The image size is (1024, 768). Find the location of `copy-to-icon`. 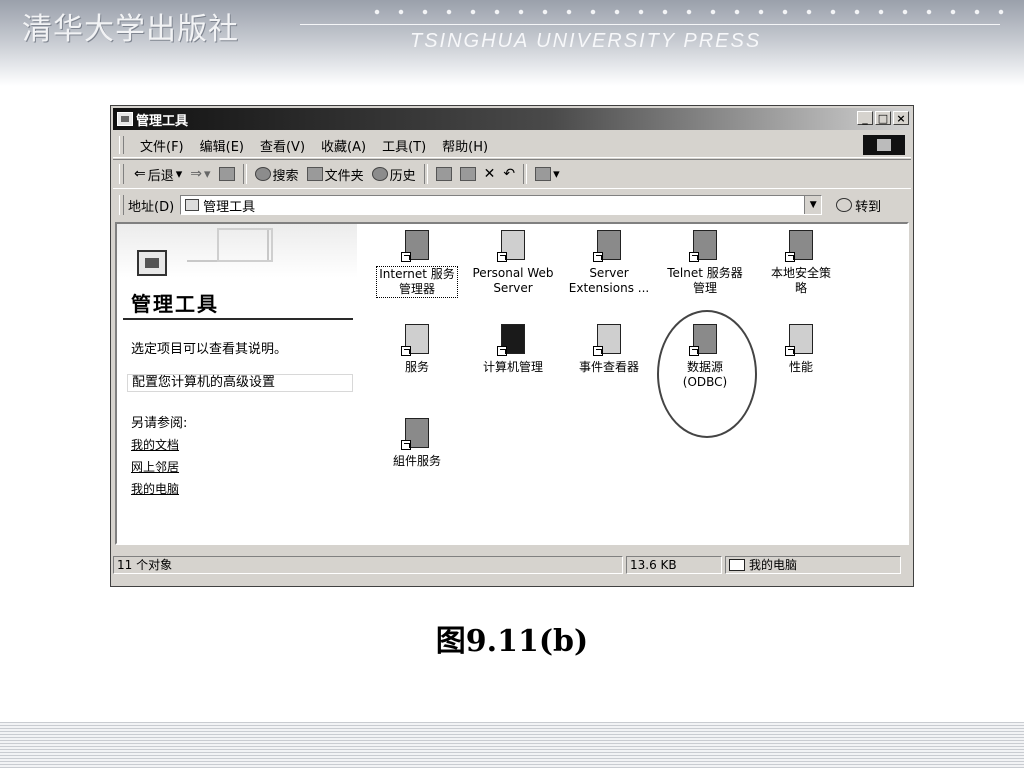

copy-to-icon is located at coordinates (467, 174).